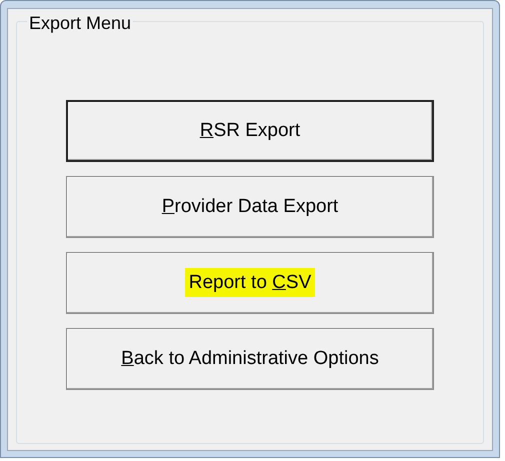 The height and width of the screenshot is (461, 505). Describe the element at coordinates (250, 207) in the screenshot. I see `menu-button: Provider Data Export` at that location.